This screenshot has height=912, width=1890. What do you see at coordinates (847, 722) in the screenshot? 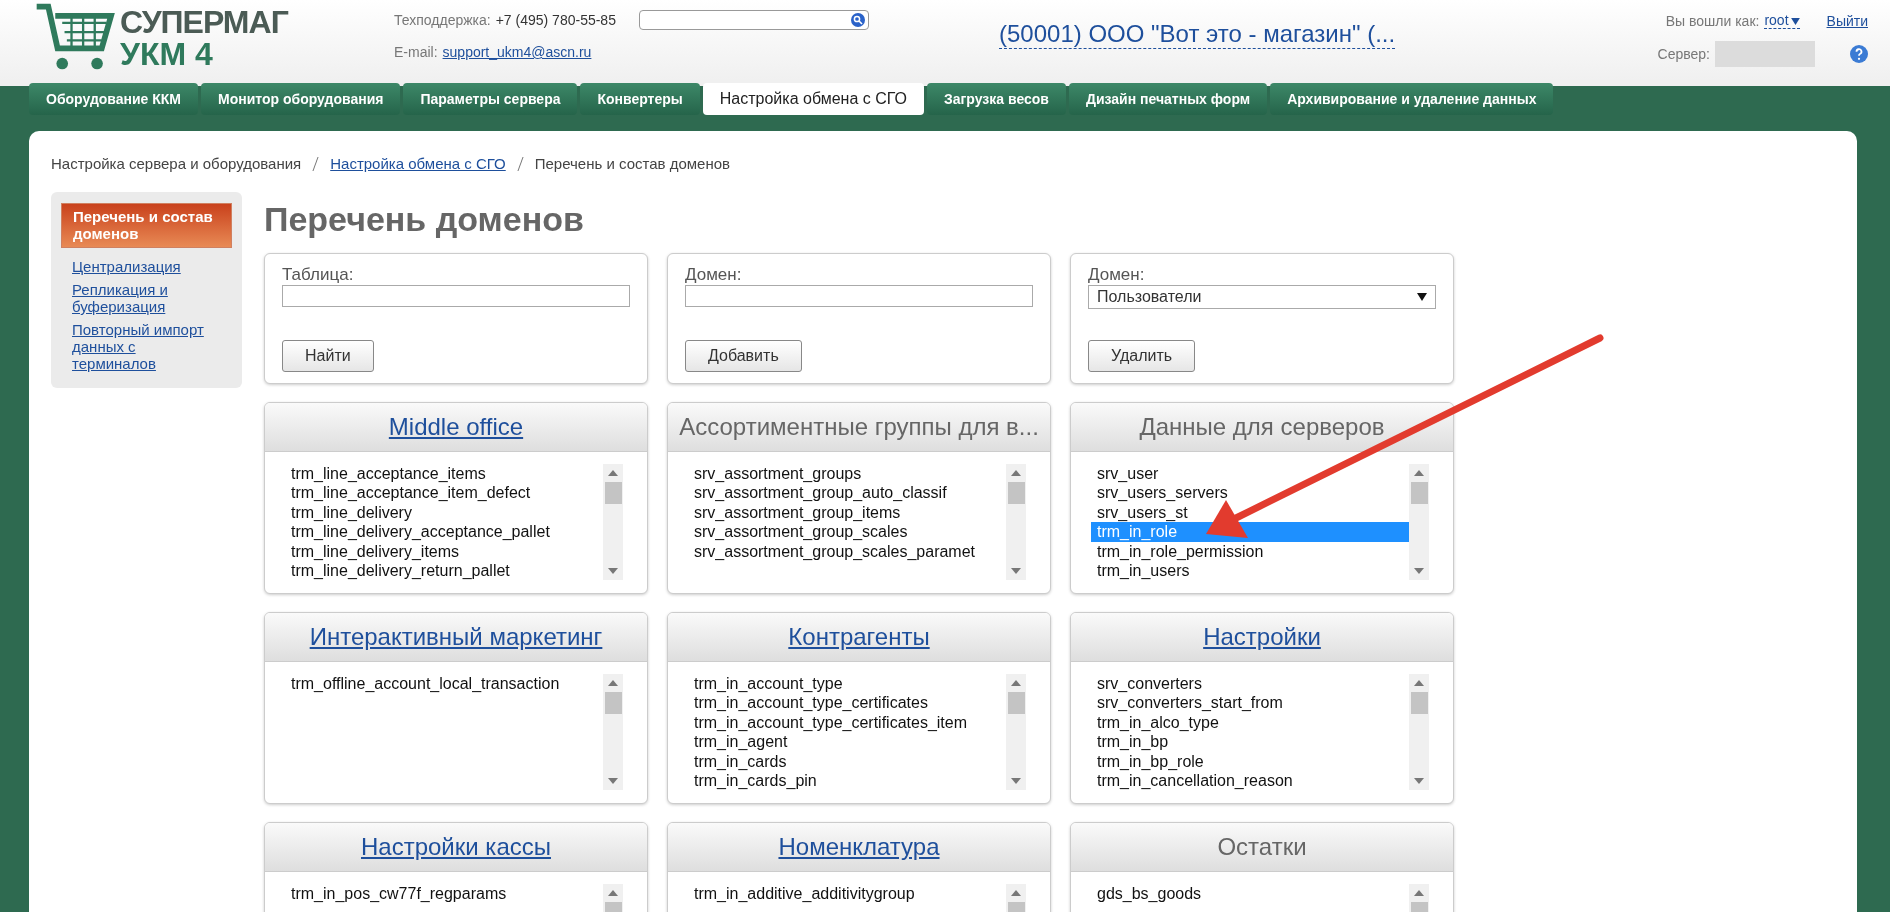
I see `list-item: trm_in_account_type_certificates_item` at bounding box center [847, 722].